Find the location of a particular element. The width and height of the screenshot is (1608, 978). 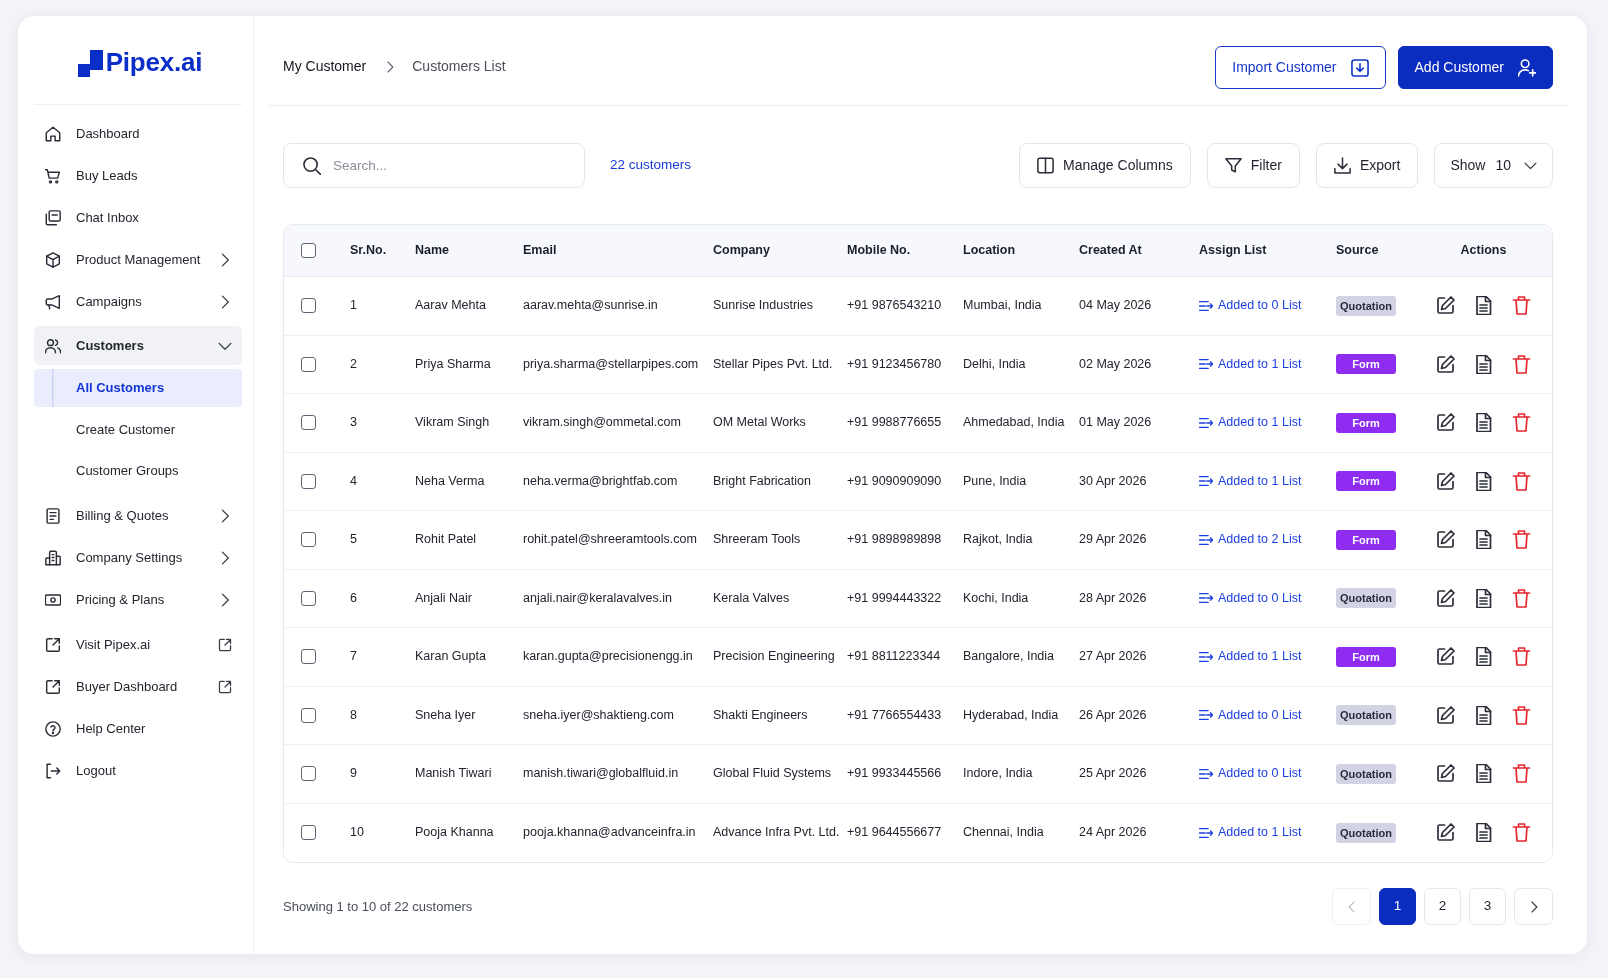

manage-columns-button: Manage Columns is located at coordinates (1105, 165).